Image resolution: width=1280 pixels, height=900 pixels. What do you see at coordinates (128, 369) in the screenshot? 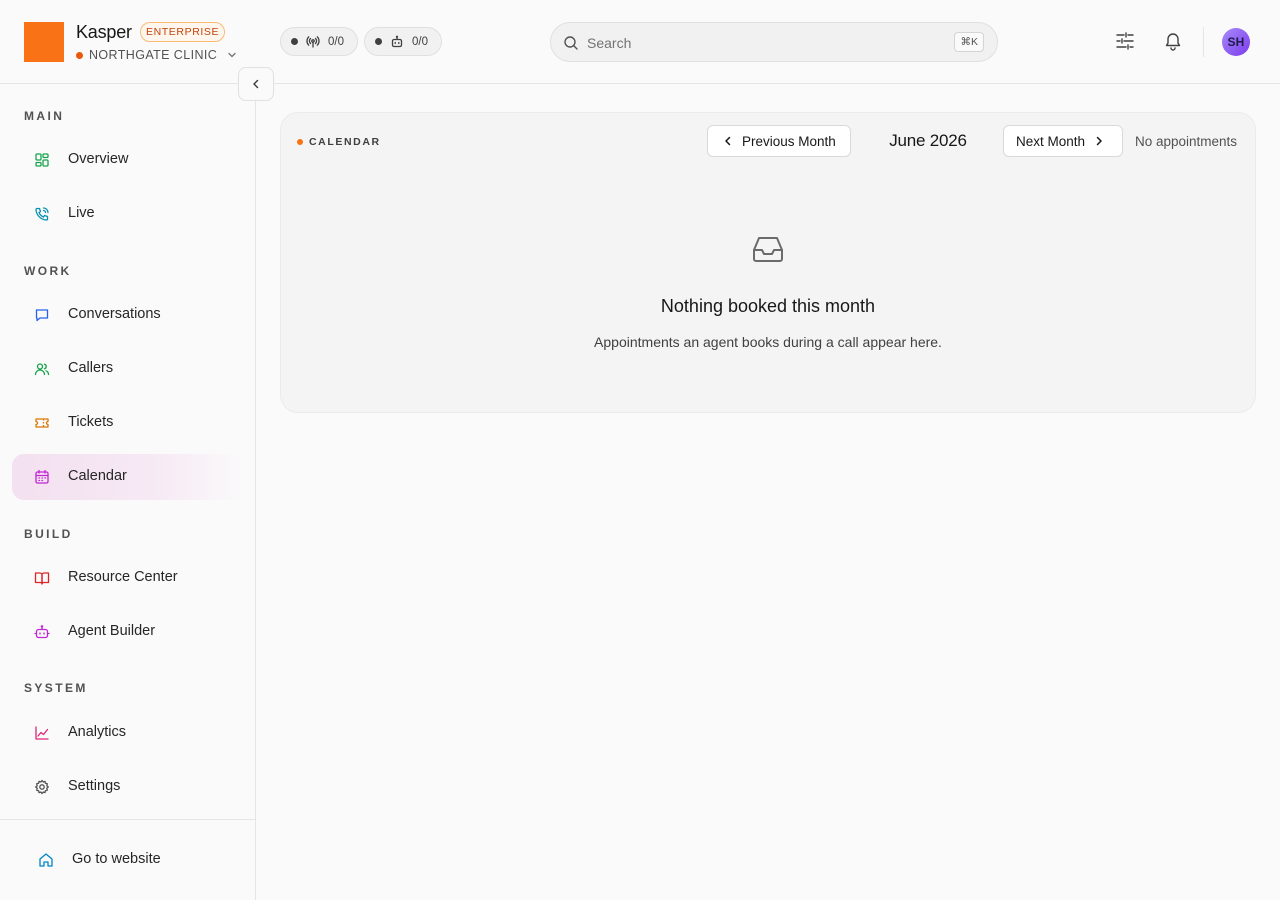
I see `sidebar-item-callers: Callers` at bounding box center [128, 369].